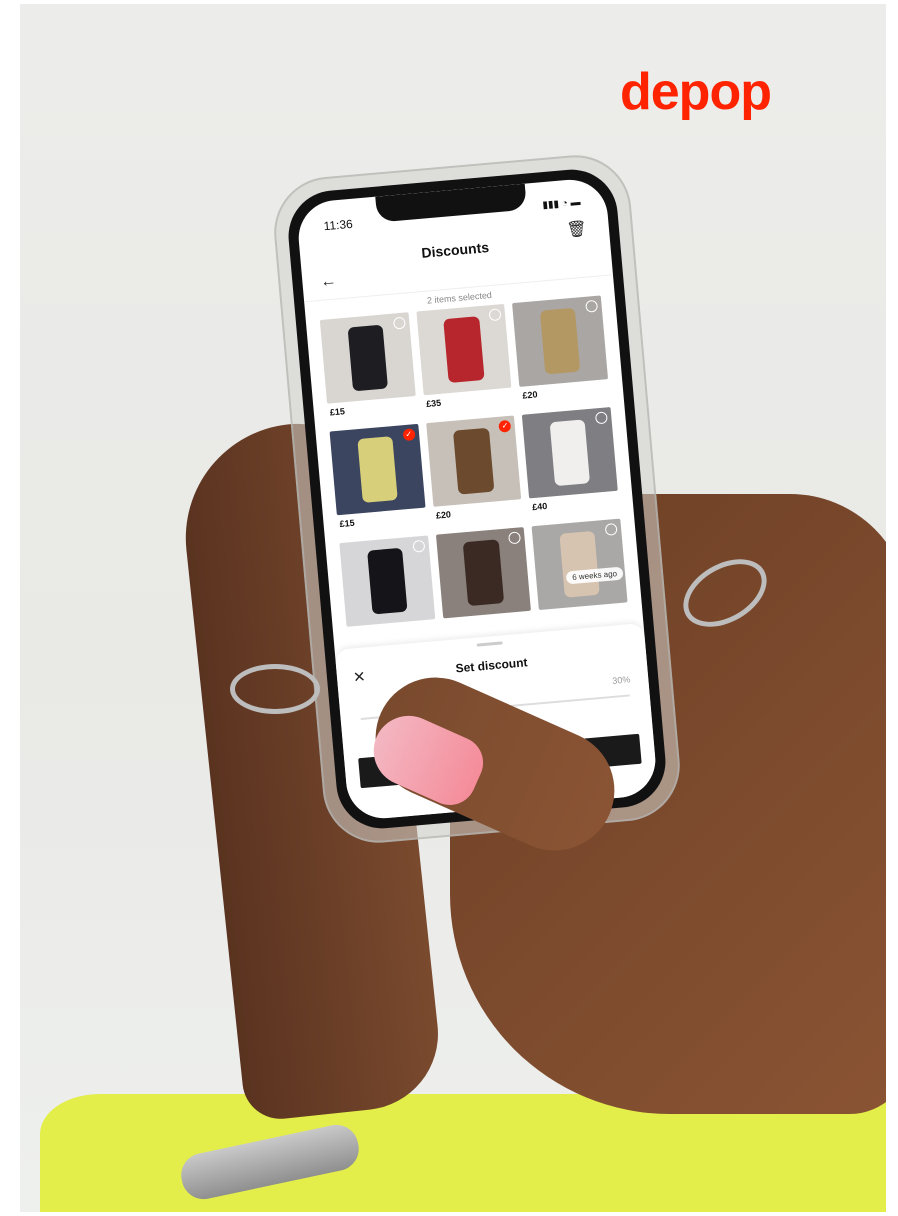 Image resolution: width=898 pixels, height=1216 pixels. What do you see at coordinates (489, 644) in the screenshot?
I see `sheet-grabber` at bounding box center [489, 644].